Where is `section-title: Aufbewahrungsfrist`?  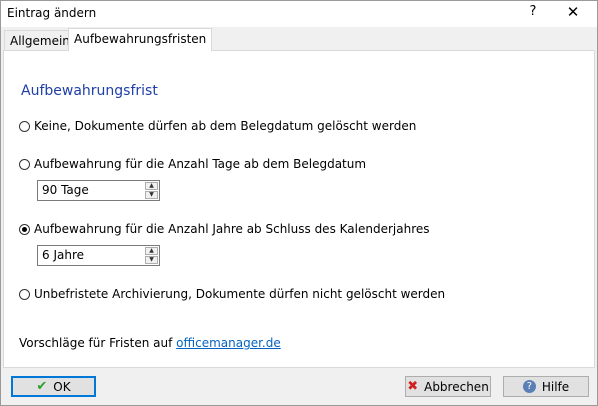 section-title: Aufbewahrungsfrist is located at coordinates (89, 91).